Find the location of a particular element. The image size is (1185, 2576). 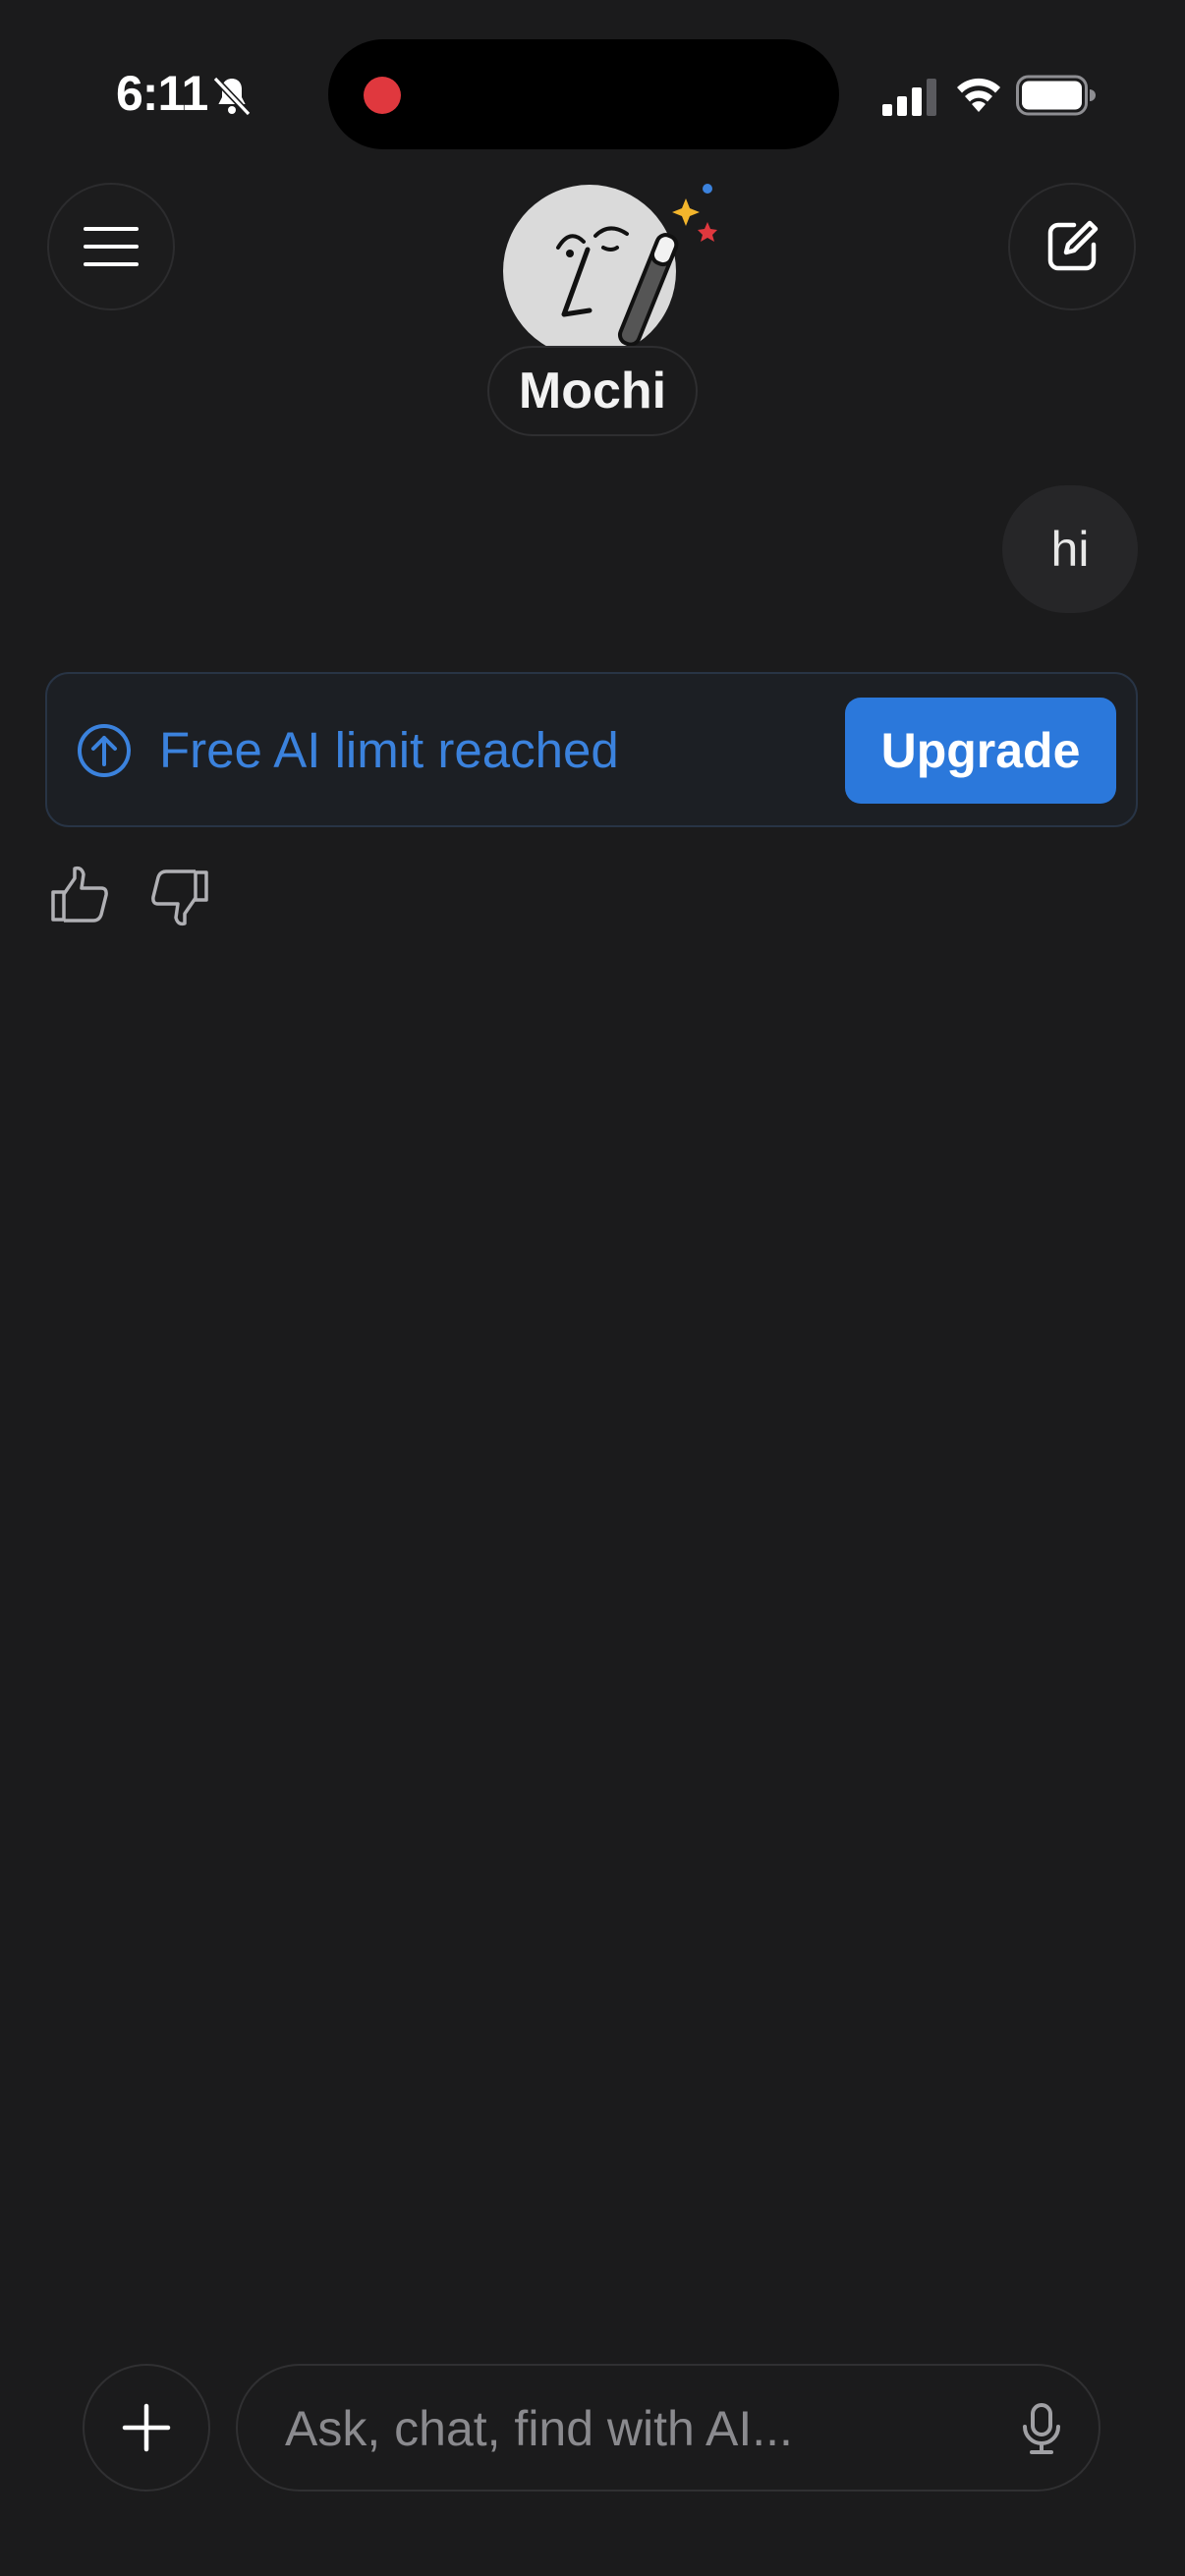

thumbs-down-icon is located at coordinates (180, 897).